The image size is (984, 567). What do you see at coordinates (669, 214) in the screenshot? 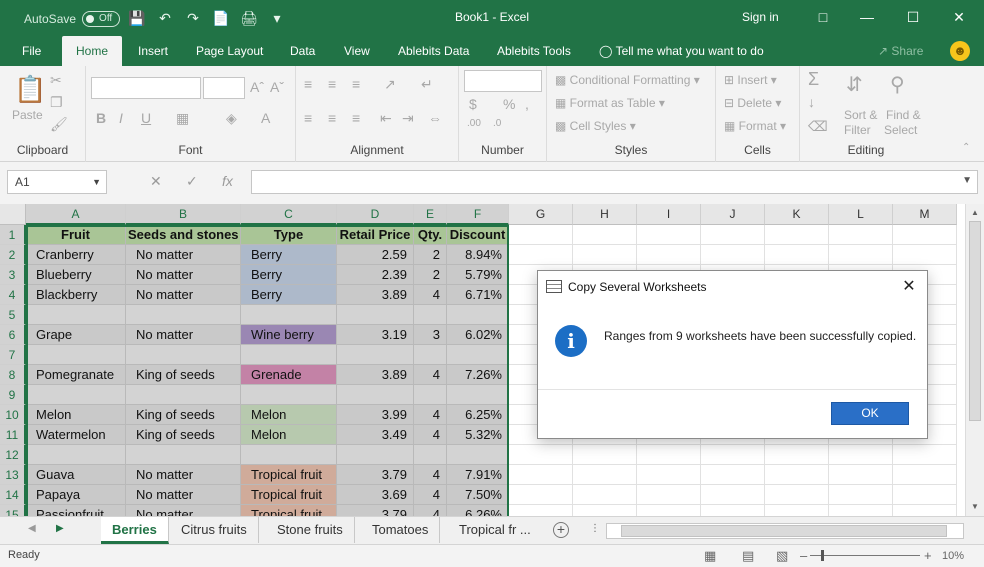
I see `column-header-i: I` at bounding box center [669, 214].